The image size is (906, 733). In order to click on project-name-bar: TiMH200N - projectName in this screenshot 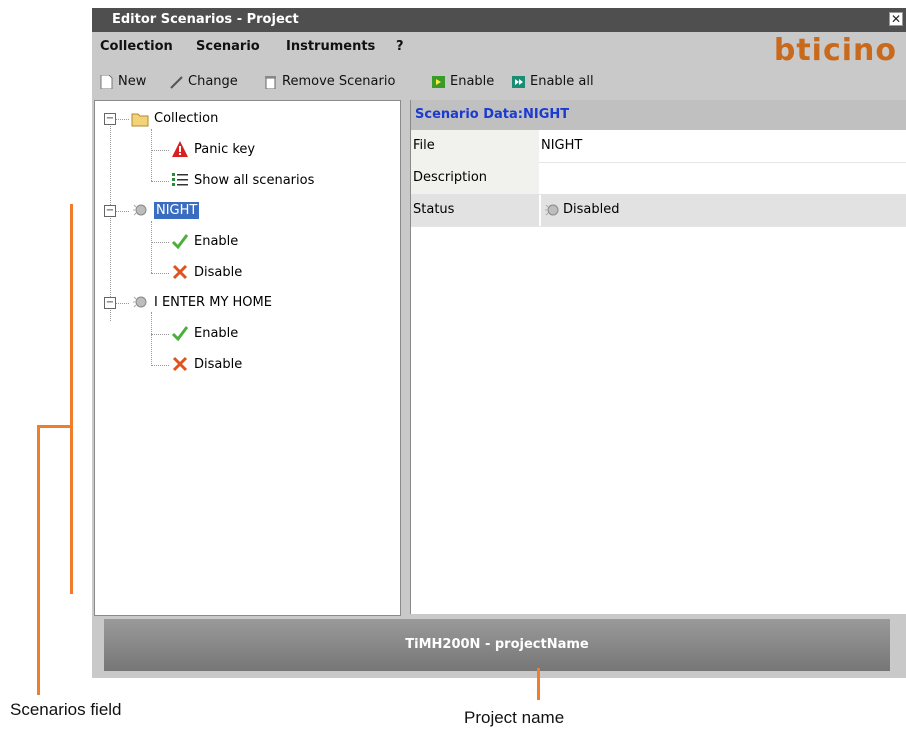, I will do `click(497, 645)`.